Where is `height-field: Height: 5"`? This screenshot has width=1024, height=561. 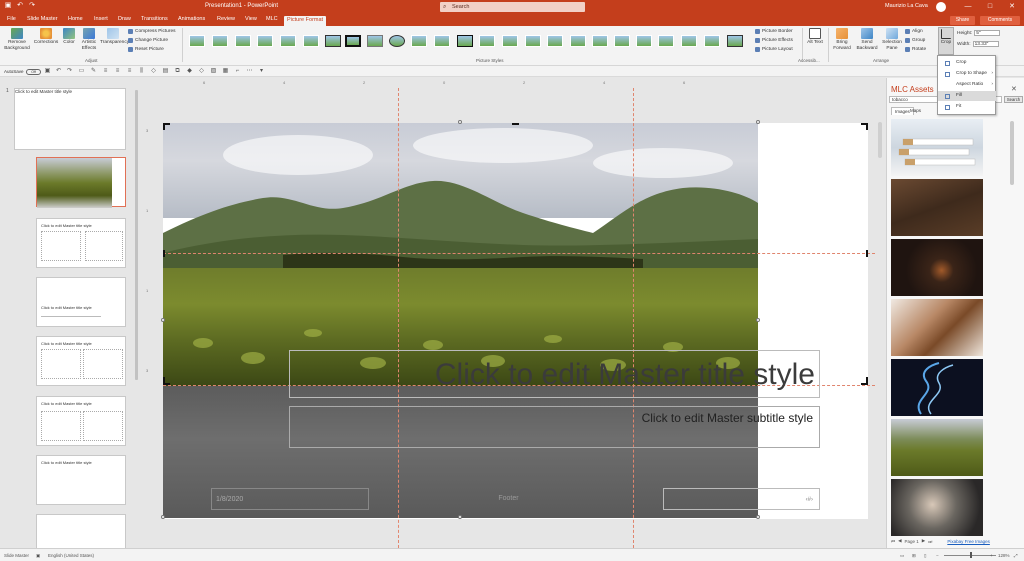
height-field: Height: 5" is located at coordinates (979, 33).